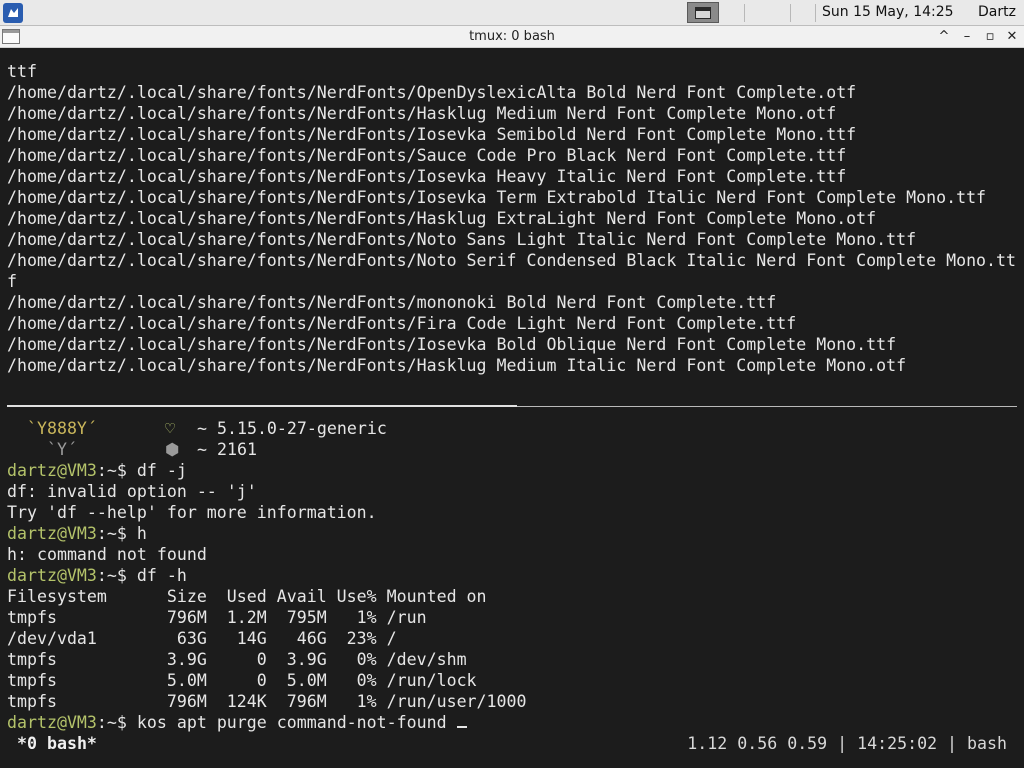  Describe the element at coordinates (172, 449) in the screenshot. I see `package-icon: ⬢` at that location.